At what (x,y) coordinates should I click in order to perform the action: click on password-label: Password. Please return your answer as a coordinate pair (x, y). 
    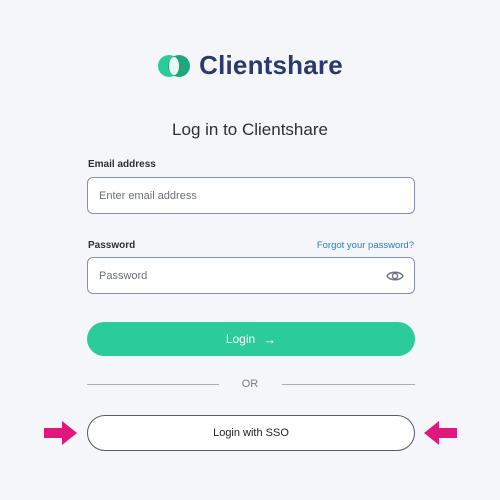
    Looking at the image, I should click on (112, 245).